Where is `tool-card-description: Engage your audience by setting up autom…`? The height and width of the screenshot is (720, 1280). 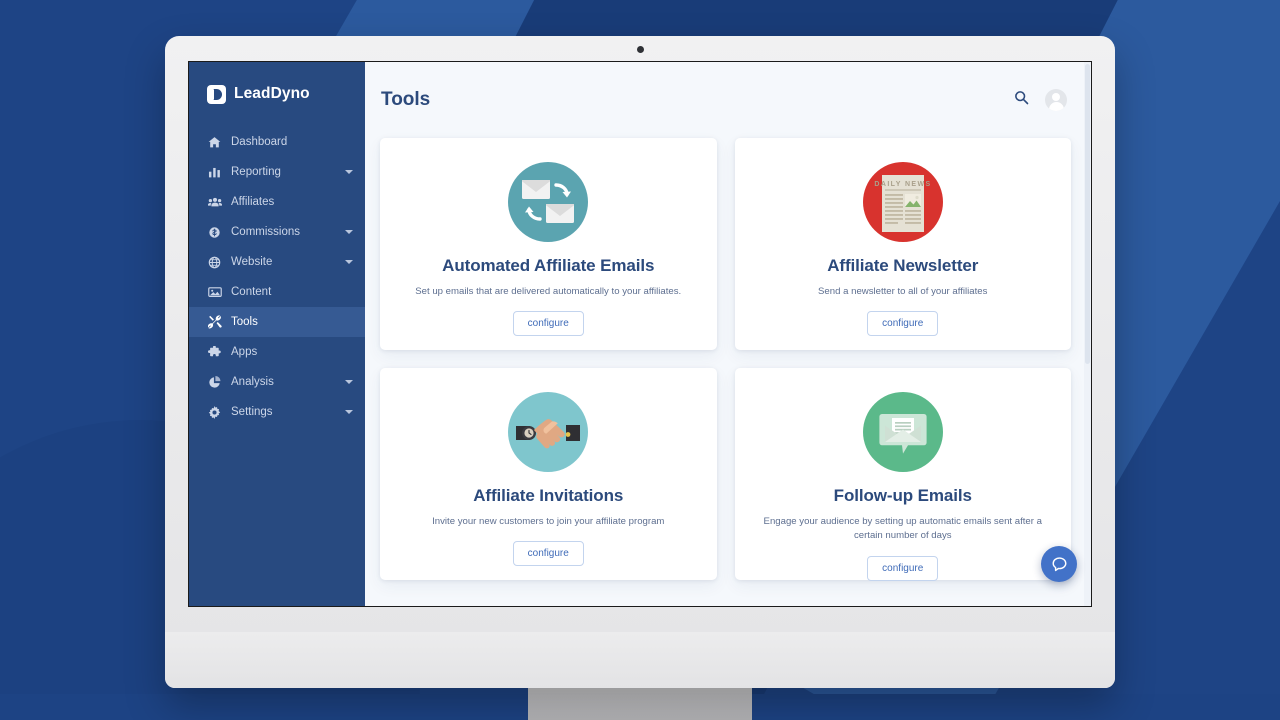 tool-card-description: Engage your audience by setting up autom… is located at coordinates (902, 529).